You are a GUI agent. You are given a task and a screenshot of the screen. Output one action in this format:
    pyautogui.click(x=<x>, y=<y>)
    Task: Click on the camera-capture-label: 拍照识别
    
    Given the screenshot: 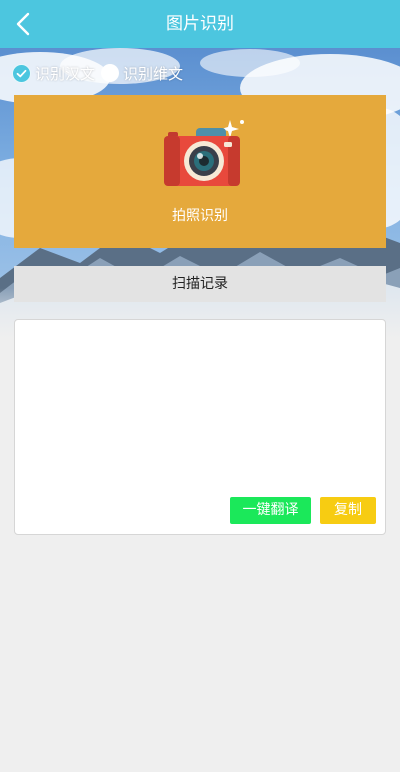 What is the action you would take?
    pyautogui.click(x=200, y=216)
    